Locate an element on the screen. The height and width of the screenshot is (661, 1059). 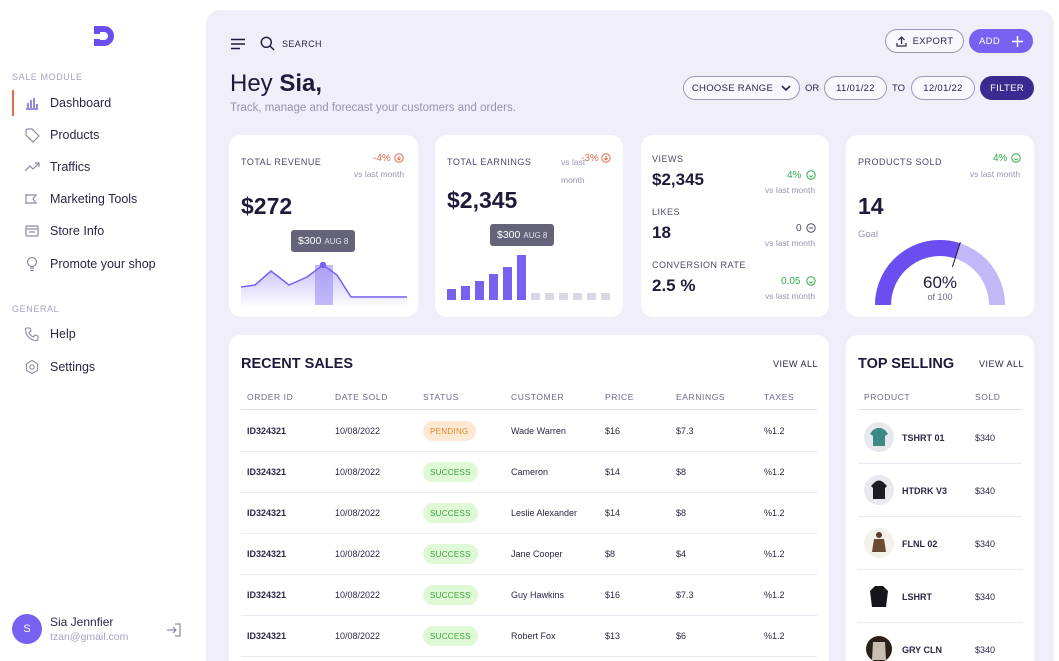
customer: Wade Warren is located at coordinates (538, 431).